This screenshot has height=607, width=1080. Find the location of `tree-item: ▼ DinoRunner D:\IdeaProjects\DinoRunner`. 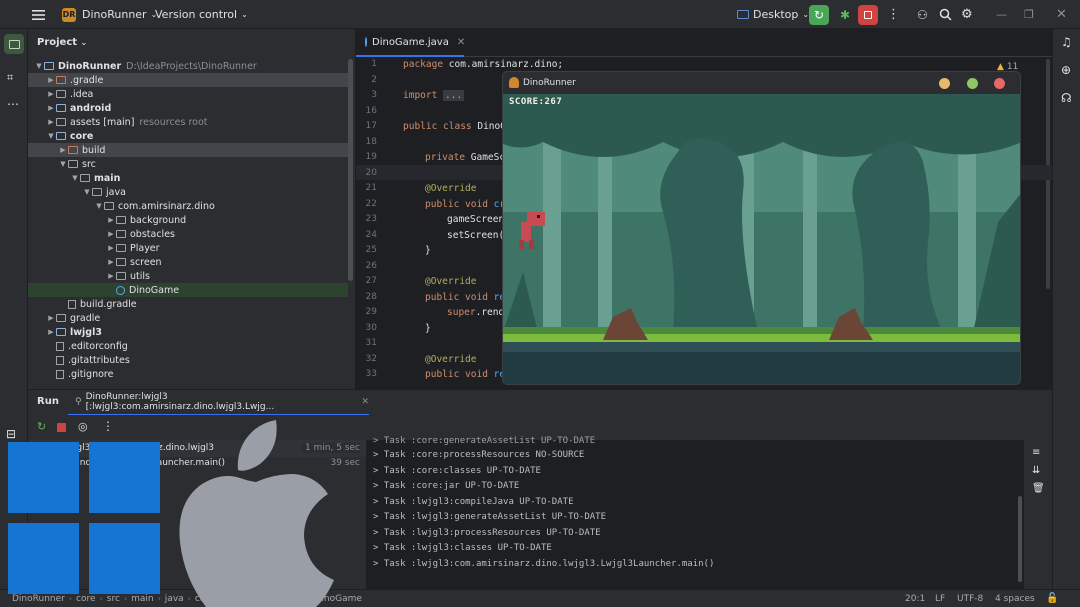

tree-item: ▼ DinoRunner D:\IdeaProjects\DinoRunner is located at coordinates (188, 66).